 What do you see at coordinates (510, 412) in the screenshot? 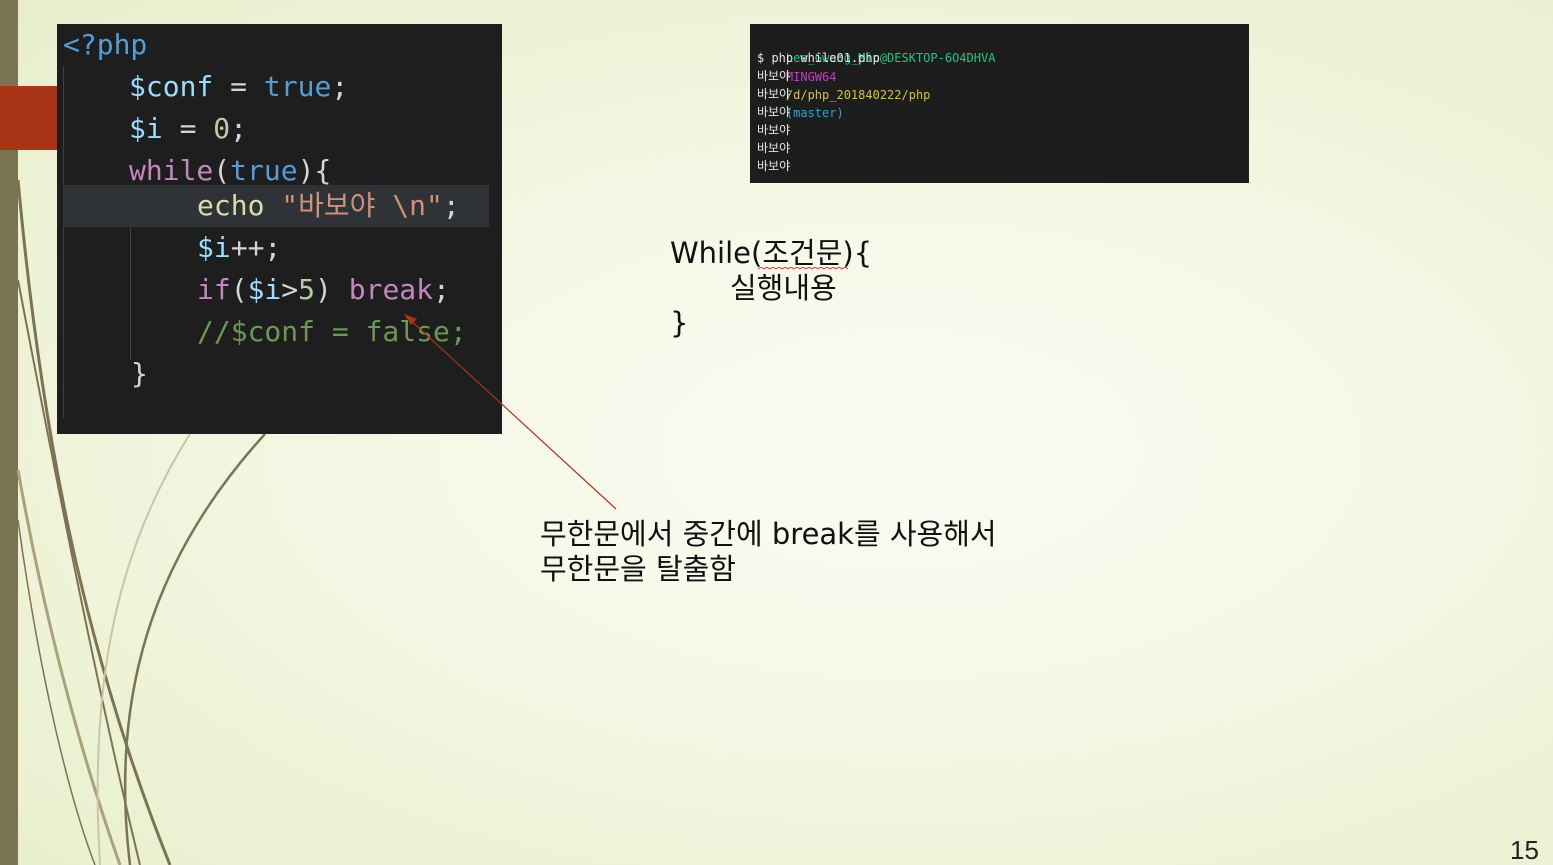
I see `annotation-arrow` at bounding box center [510, 412].